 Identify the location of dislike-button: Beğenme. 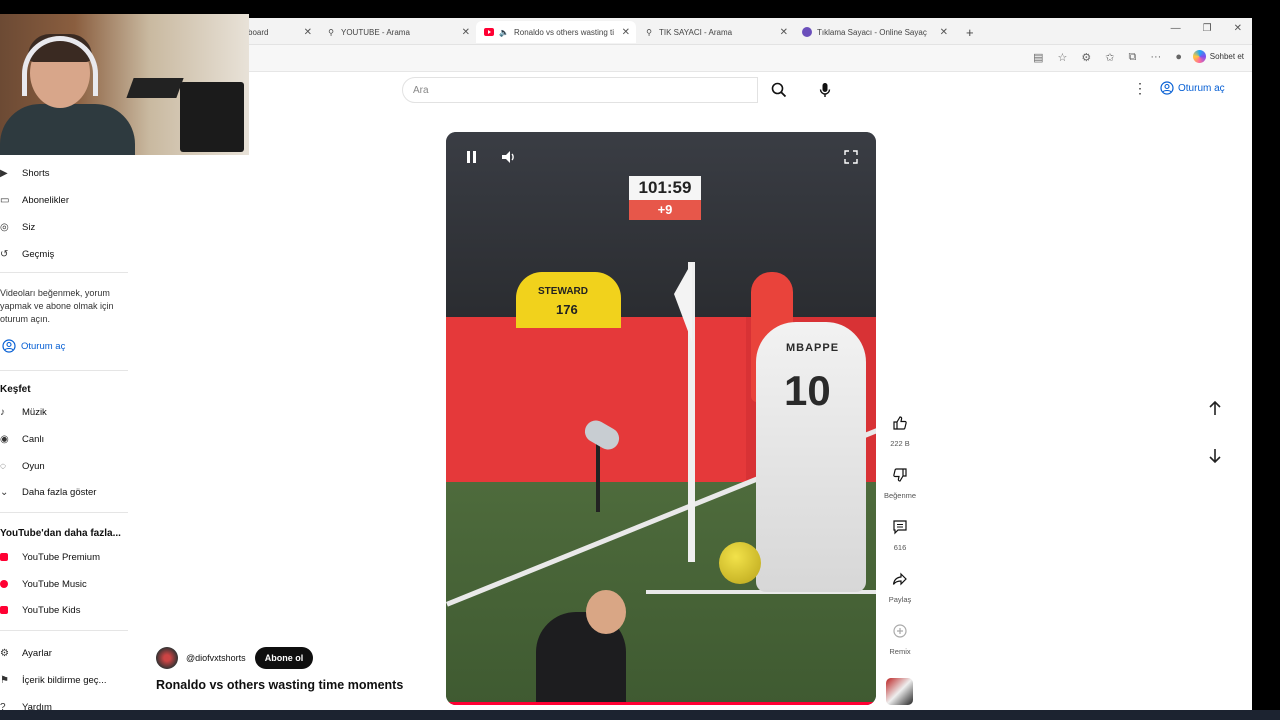
(900, 481).